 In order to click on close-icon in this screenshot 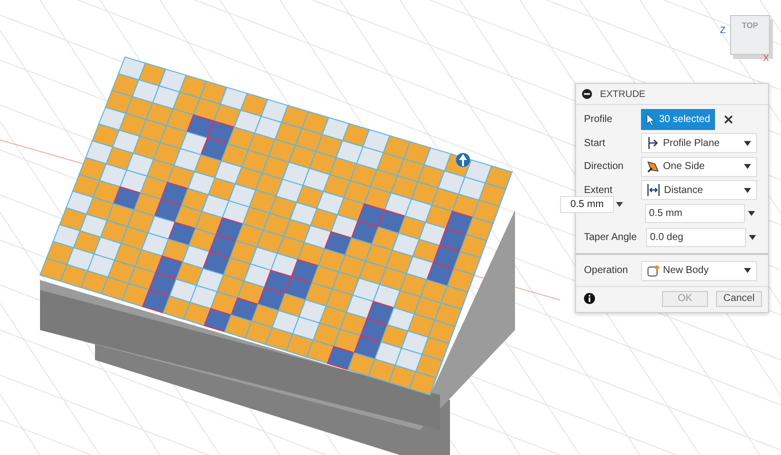, I will do `click(729, 119)`.